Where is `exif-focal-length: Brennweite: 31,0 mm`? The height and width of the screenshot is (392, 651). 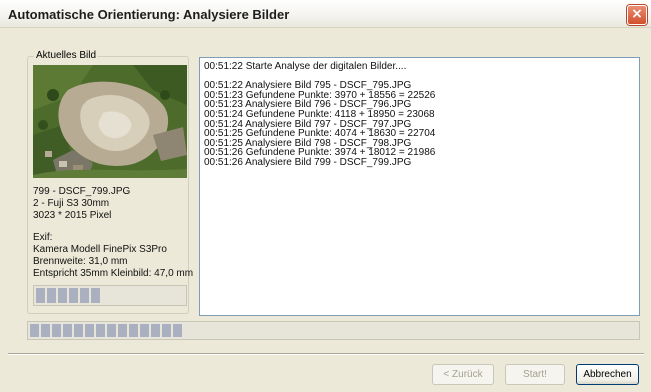 exif-focal-length: Brennweite: 31,0 mm is located at coordinates (80, 261).